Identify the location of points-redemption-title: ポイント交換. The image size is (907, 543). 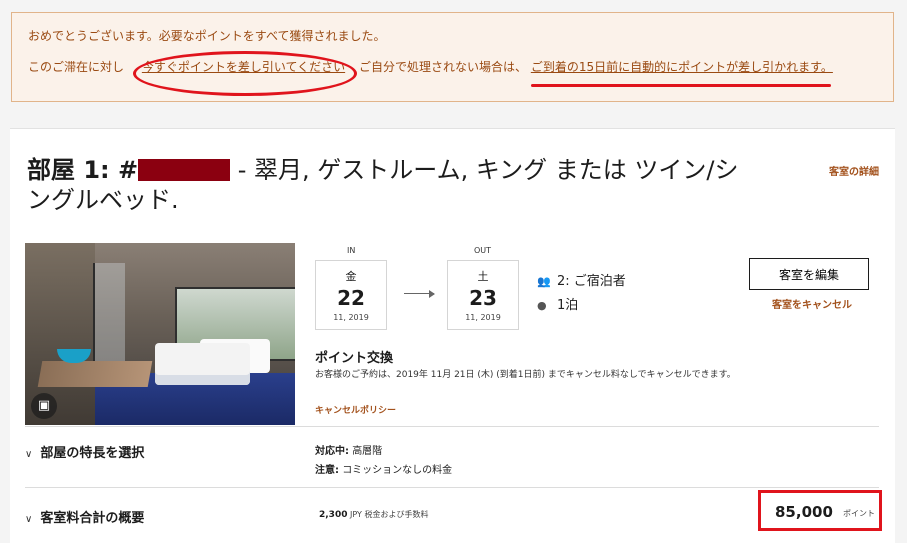
(354, 358).